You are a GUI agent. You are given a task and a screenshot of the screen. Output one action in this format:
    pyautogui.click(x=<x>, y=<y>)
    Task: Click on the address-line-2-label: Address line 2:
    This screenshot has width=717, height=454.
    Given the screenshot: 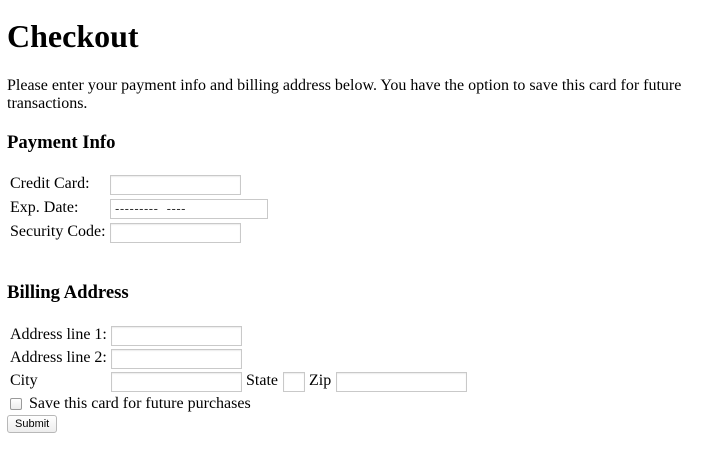 What is the action you would take?
    pyautogui.click(x=58, y=357)
    